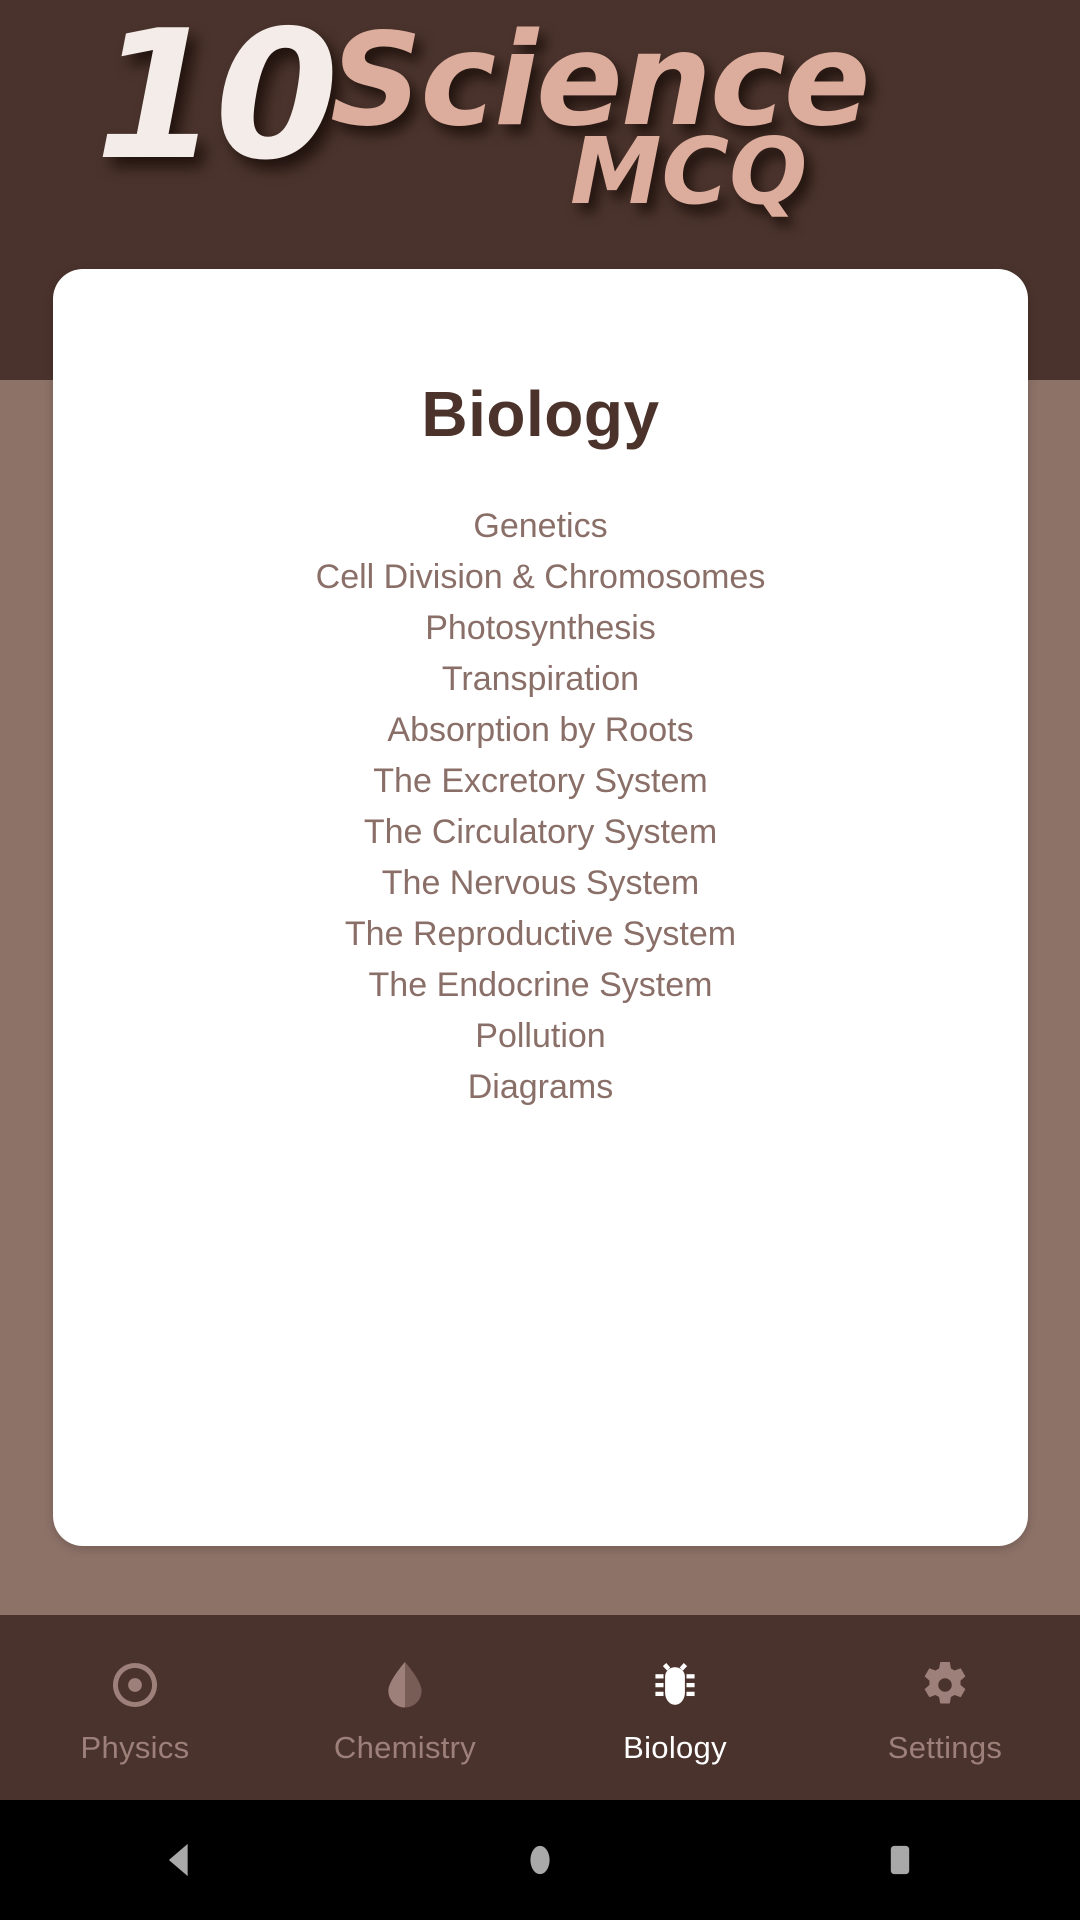 This screenshot has width=1080, height=1920. I want to click on tab-label-physics: Physics, so click(135, 1747).